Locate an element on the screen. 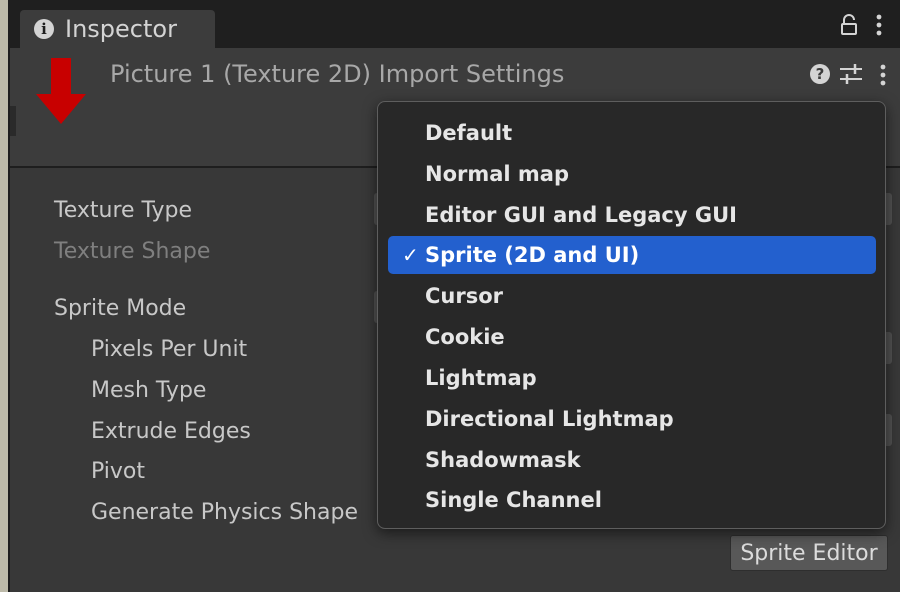 This screenshot has height=592, width=900. vertical-dots-icon is located at coordinates (879, 25).